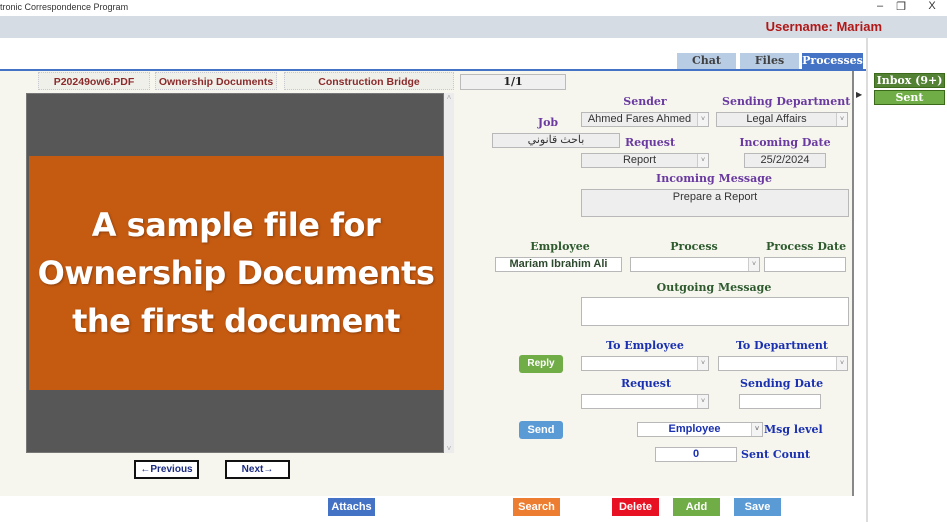  Describe the element at coordinates (556, 140) in the screenshot. I see `job-field: باحث قانوني` at that location.